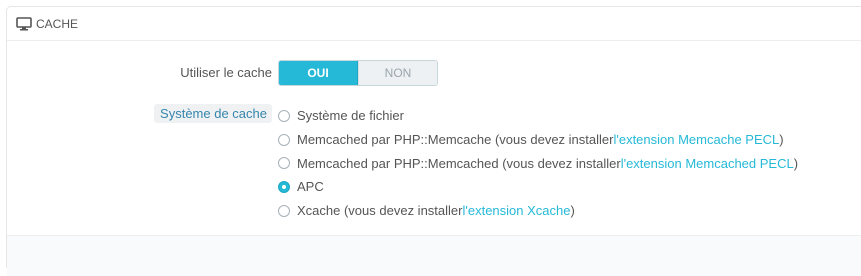 This screenshot has width=861, height=276. What do you see at coordinates (310, 187) in the screenshot?
I see `cache-option-label: APC` at bounding box center [310, 187].